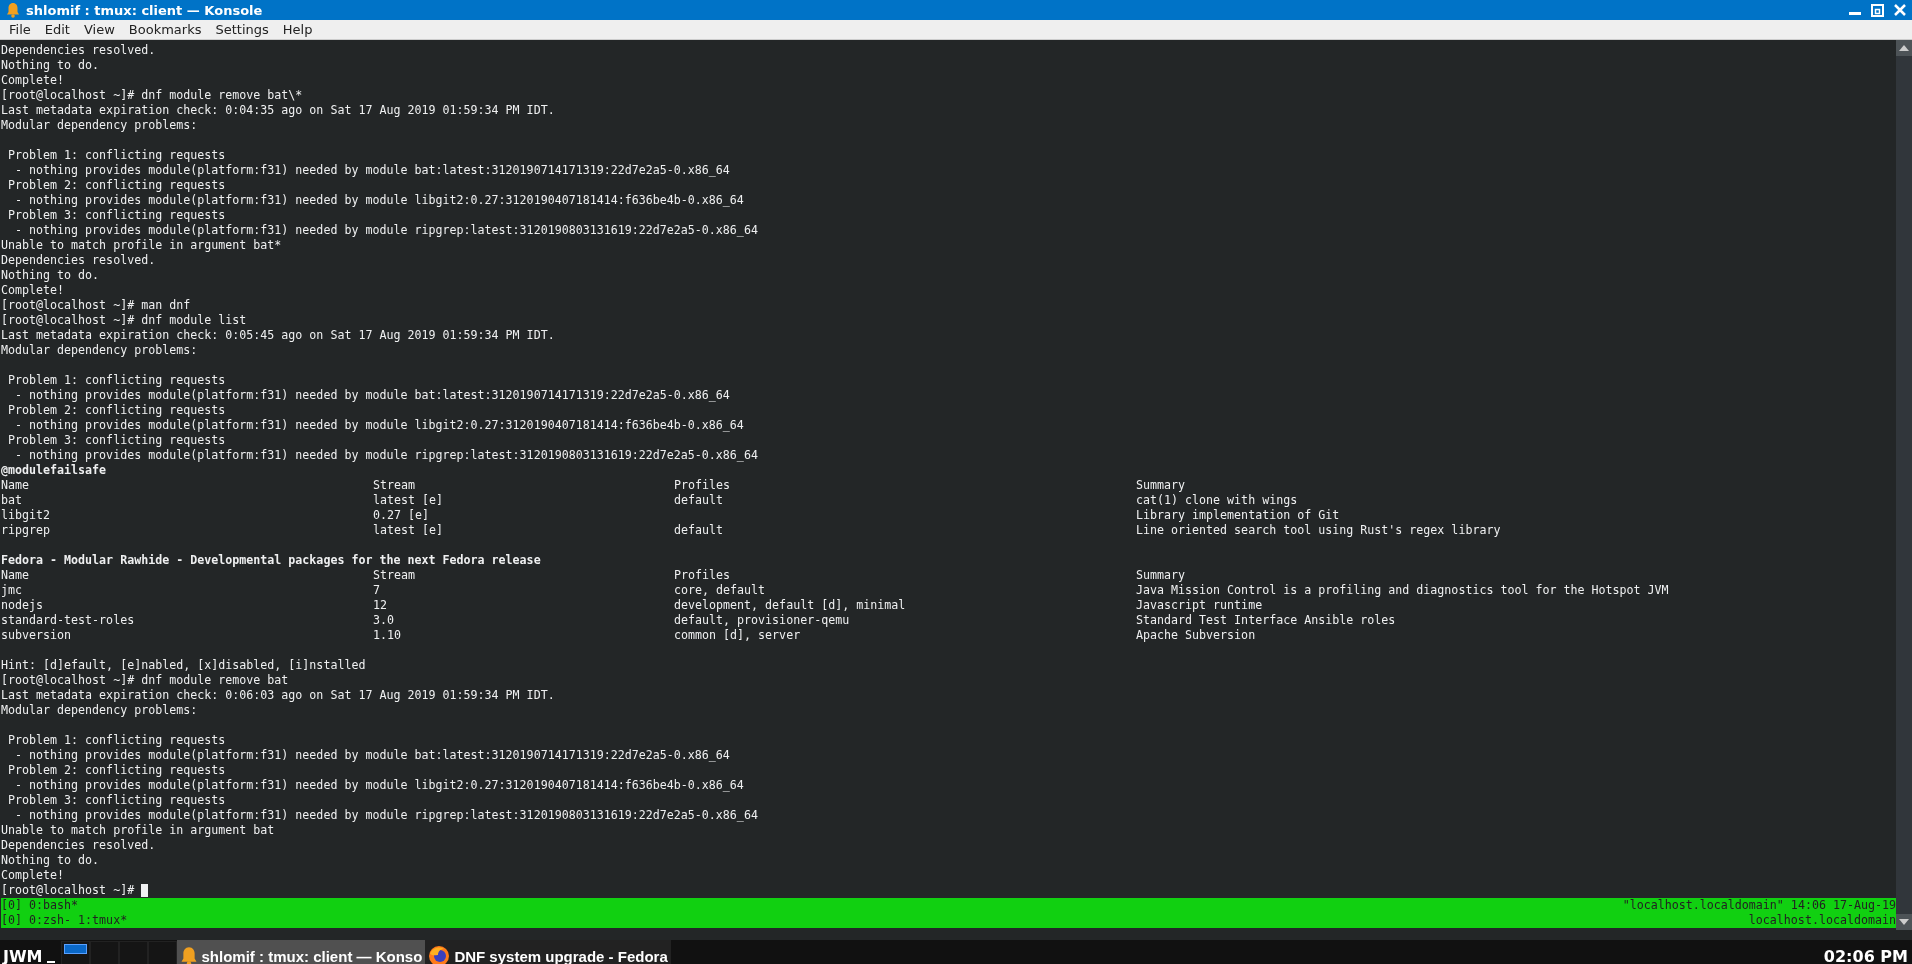  I want to click on table-cell: Javascript runtime, so click(1199, 605).